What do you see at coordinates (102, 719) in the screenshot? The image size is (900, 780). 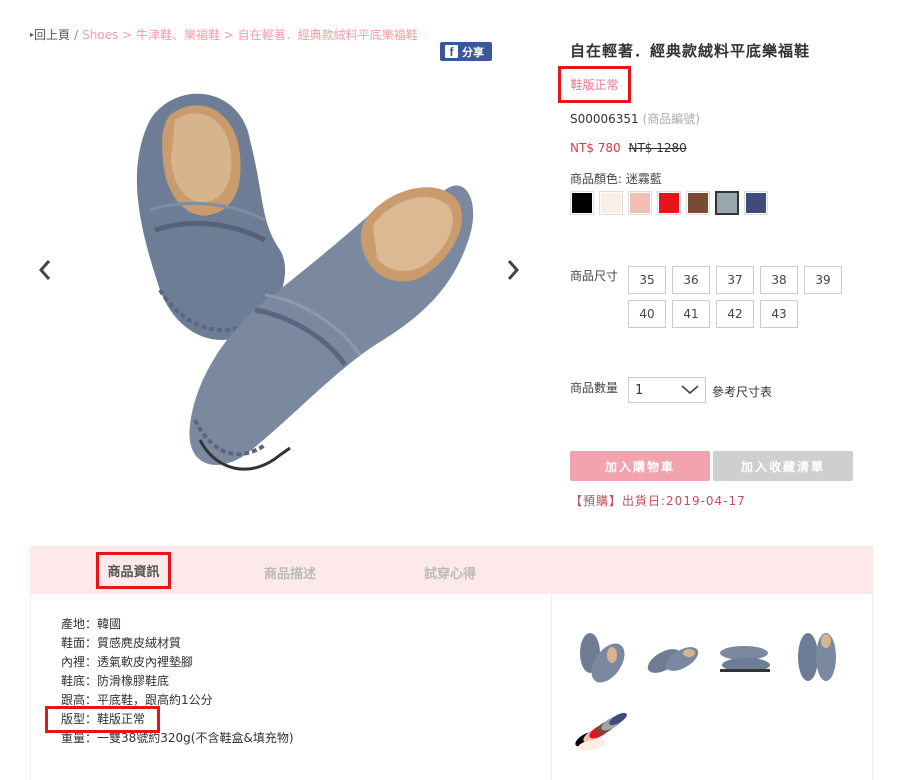 I see `spec-highlight` at bounding box center [102, 719].